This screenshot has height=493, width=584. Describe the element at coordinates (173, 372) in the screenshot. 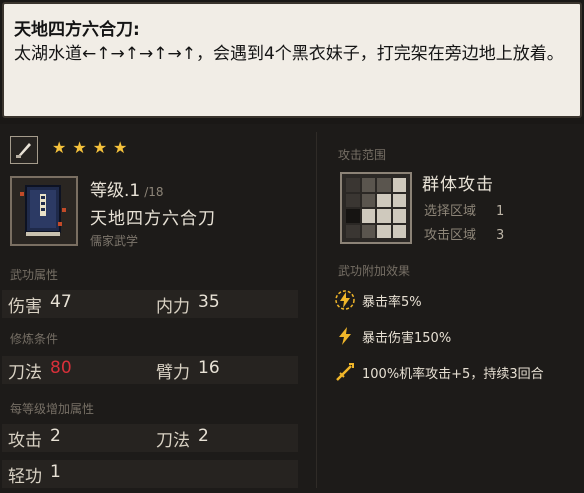

I see `req-arm-label: 臂力` at that location.